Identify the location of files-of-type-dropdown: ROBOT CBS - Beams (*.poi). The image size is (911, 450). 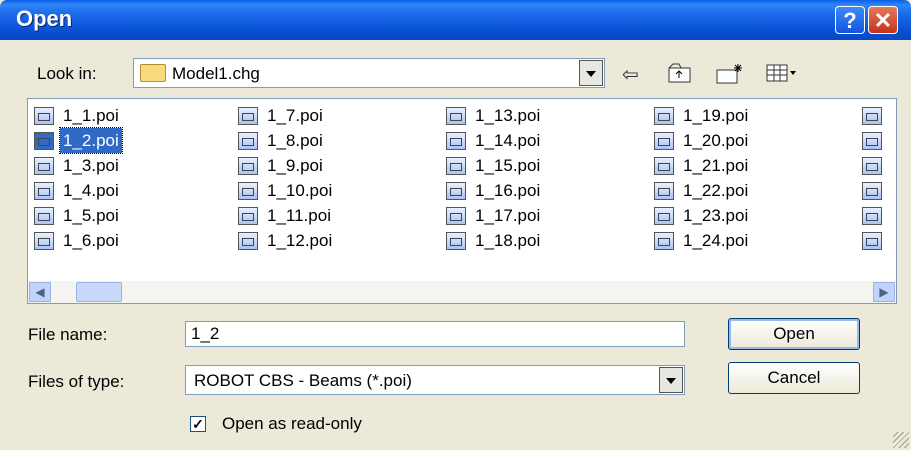
(435, 380).